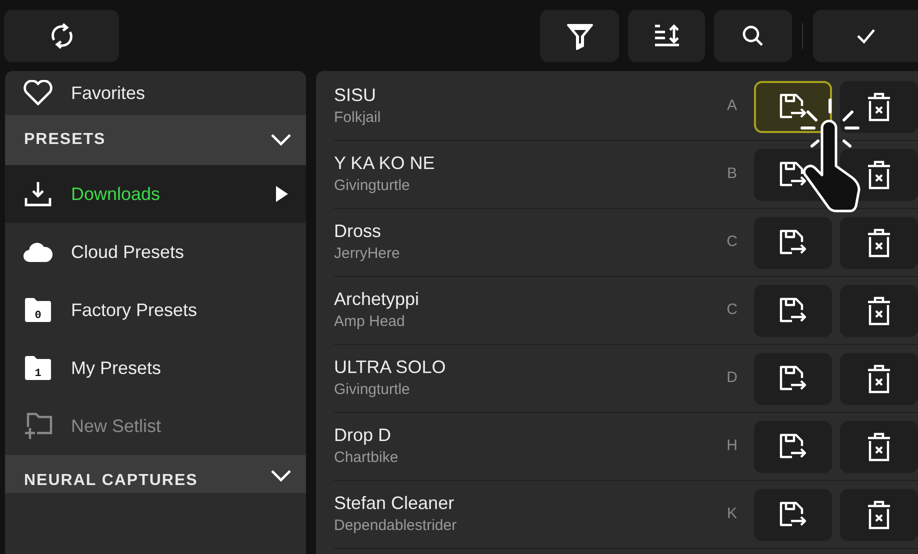 The width and height of the screenshot is (918, 554). What do you see at coordinates (358, 231) in the screenshot?
I see `preset-name: Dross` at bounding box center [358, 231].